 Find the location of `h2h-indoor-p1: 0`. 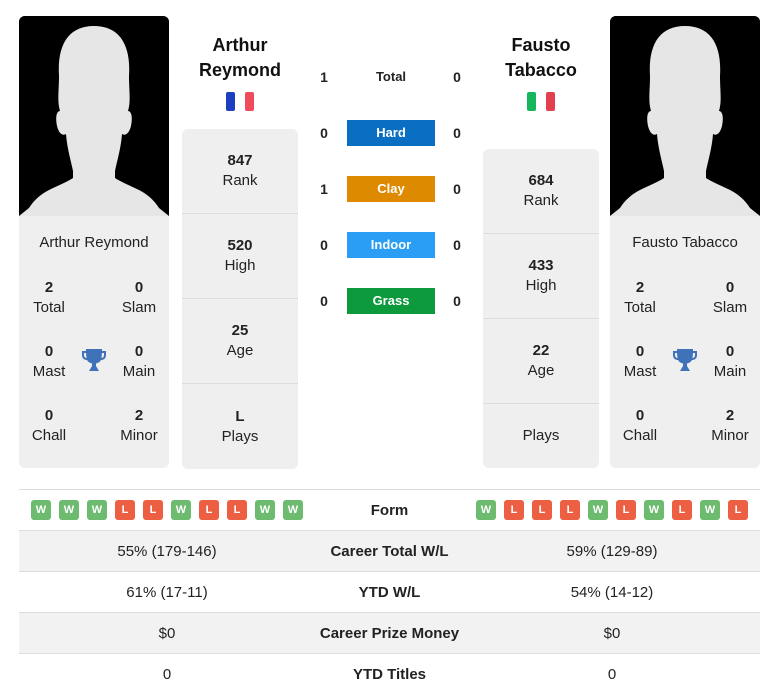

h2h-indoor-p1: 0 is located at coordinates (324, 245).